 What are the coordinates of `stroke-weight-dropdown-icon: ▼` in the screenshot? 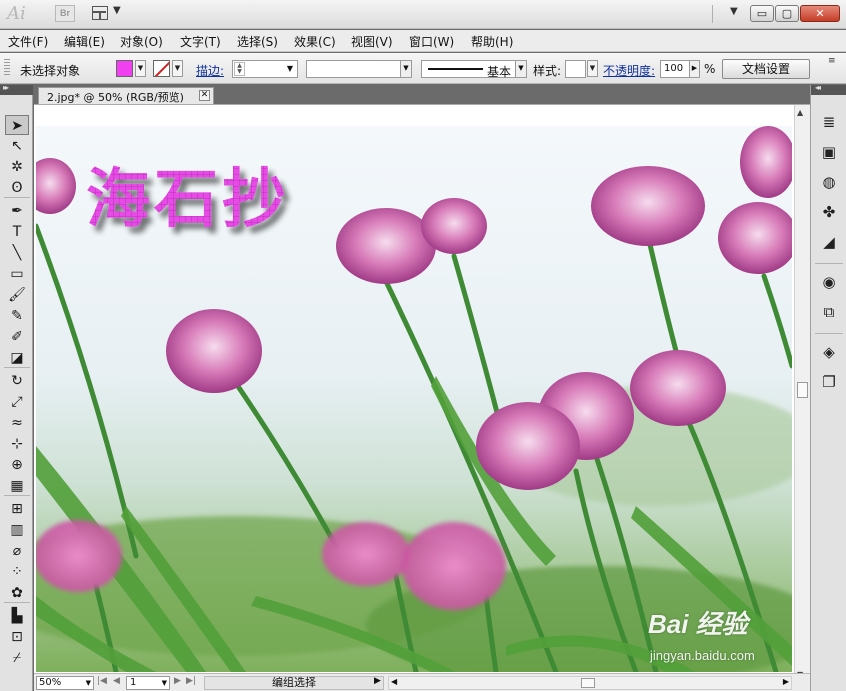 It's located at (290, 68).